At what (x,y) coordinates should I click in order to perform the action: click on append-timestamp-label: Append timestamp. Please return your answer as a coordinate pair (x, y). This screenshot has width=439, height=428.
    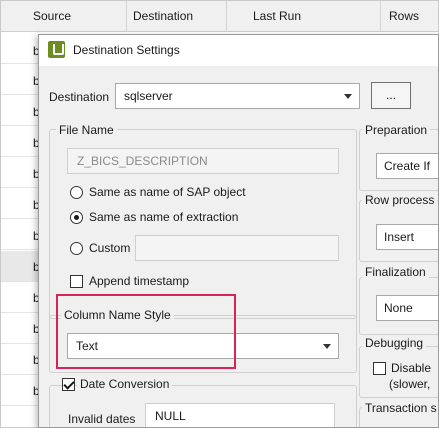
    Looking at the image, I should click on (139, 281).